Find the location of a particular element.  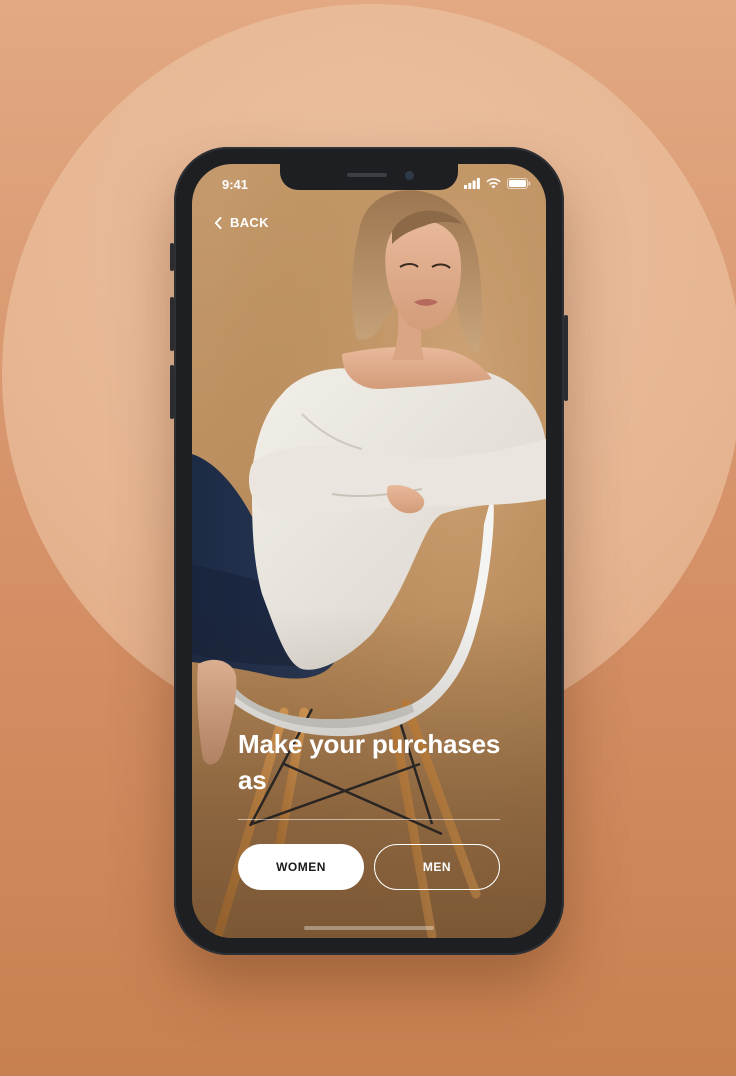

back-button: BACK is located at coordinates (241, 222).